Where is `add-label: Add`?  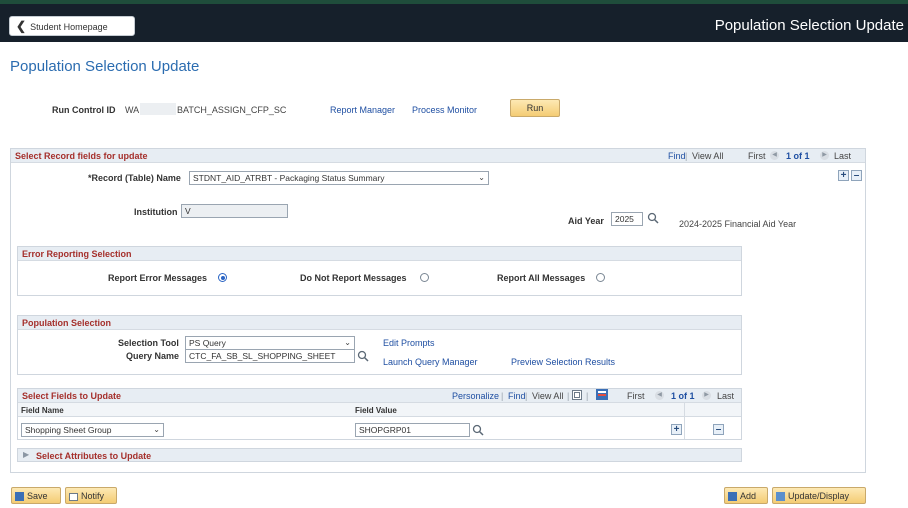
add-label: Add is located at coordinates (748, 496).